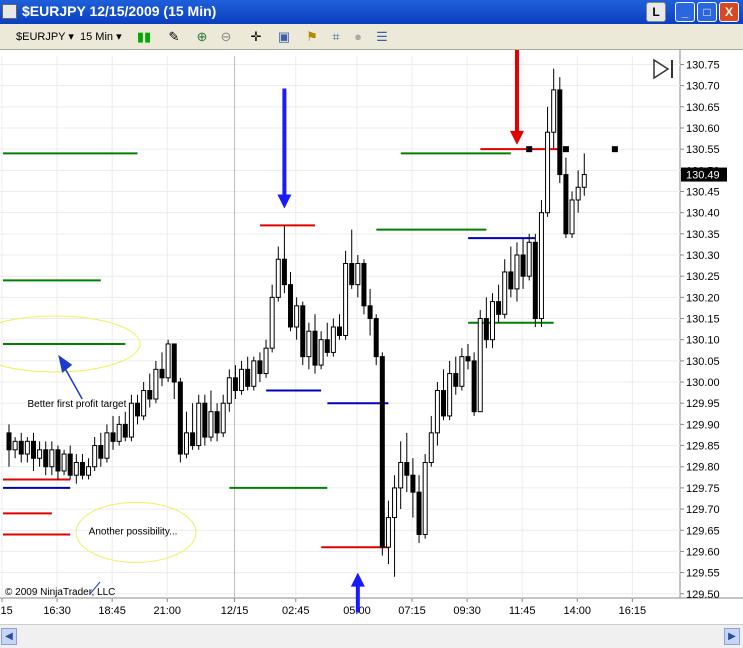 This screenshot has width=743, height=648. Describe the element at coordinates (112, 611) in the screenshot. I see `x-tick-label: 18:45` at that location.